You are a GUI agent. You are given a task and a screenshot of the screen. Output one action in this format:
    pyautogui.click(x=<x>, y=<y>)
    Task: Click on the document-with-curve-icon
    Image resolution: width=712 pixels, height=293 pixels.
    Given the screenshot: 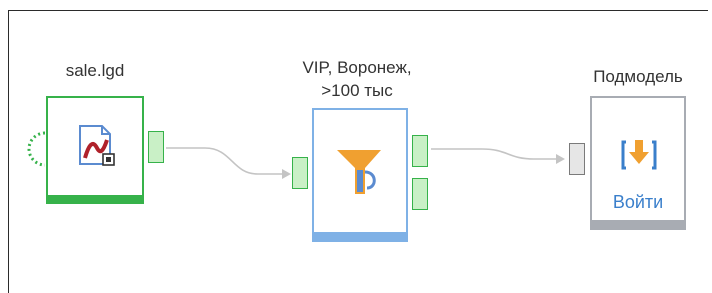 What is the action you would take?
    pyautogui.click(x=97, y=145)
    